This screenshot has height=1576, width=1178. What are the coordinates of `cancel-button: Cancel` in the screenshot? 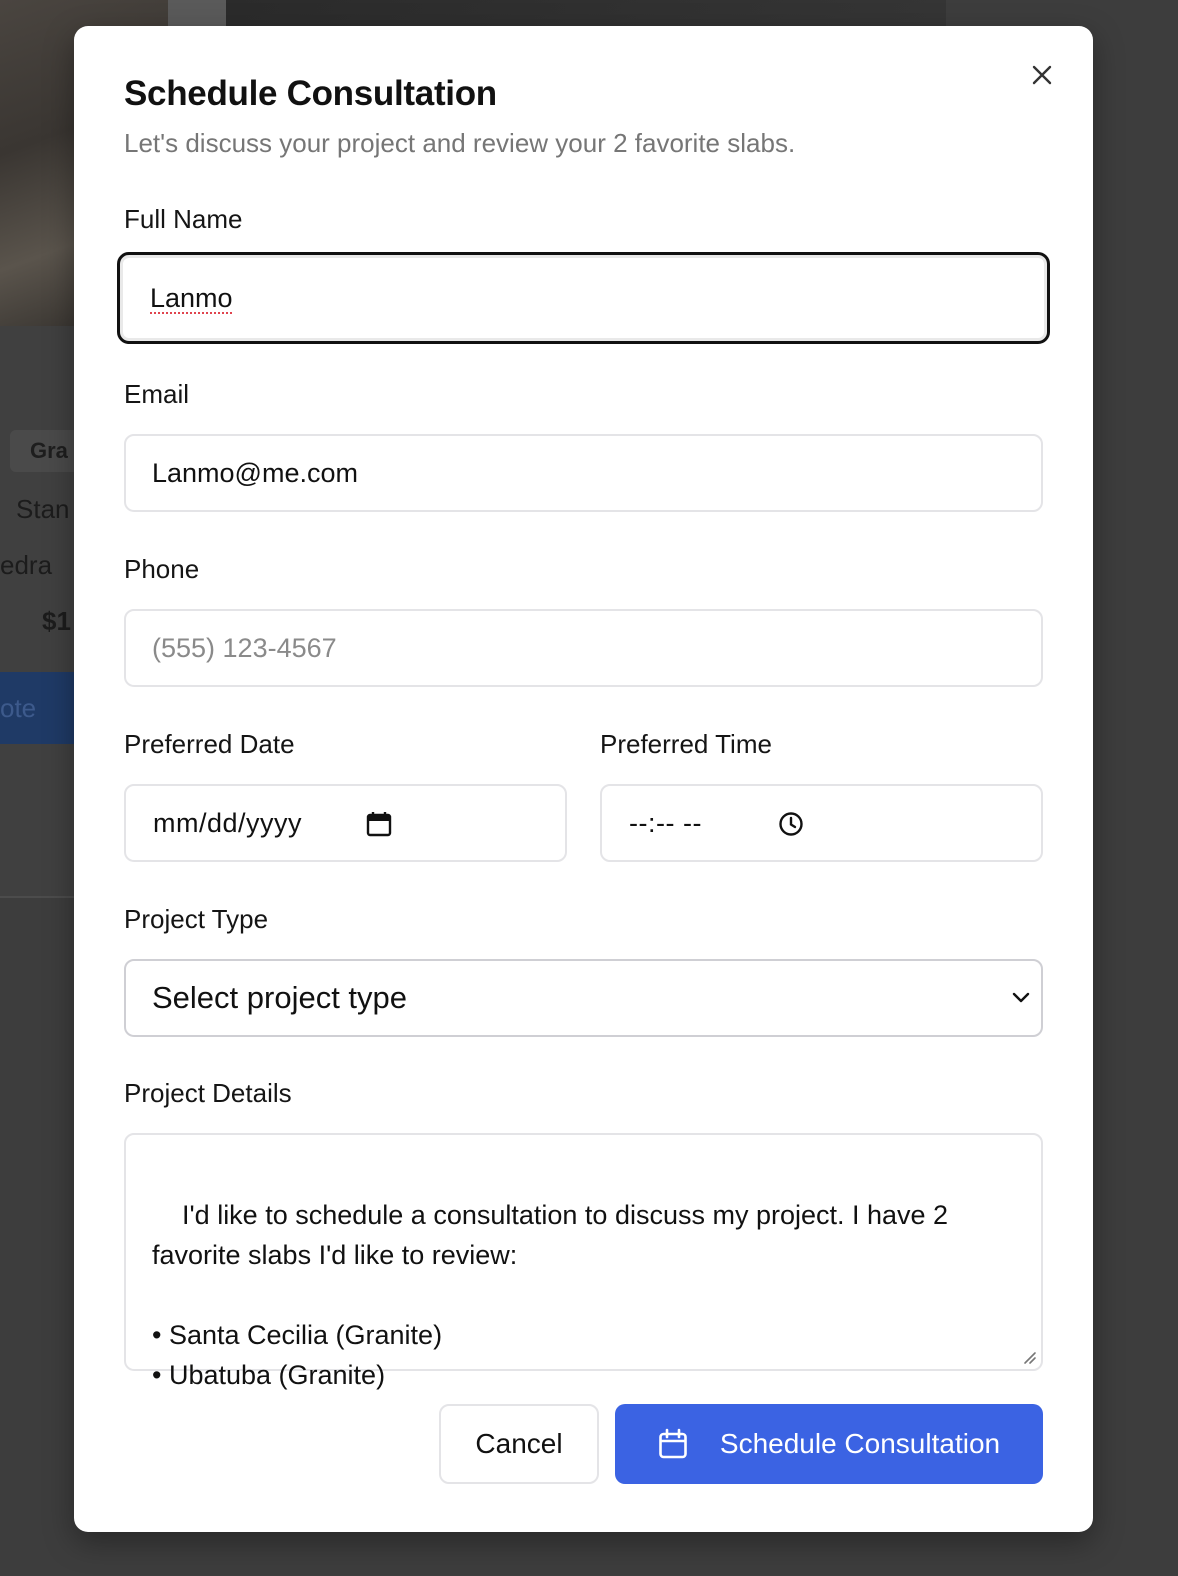 It's located at (519, 1444).